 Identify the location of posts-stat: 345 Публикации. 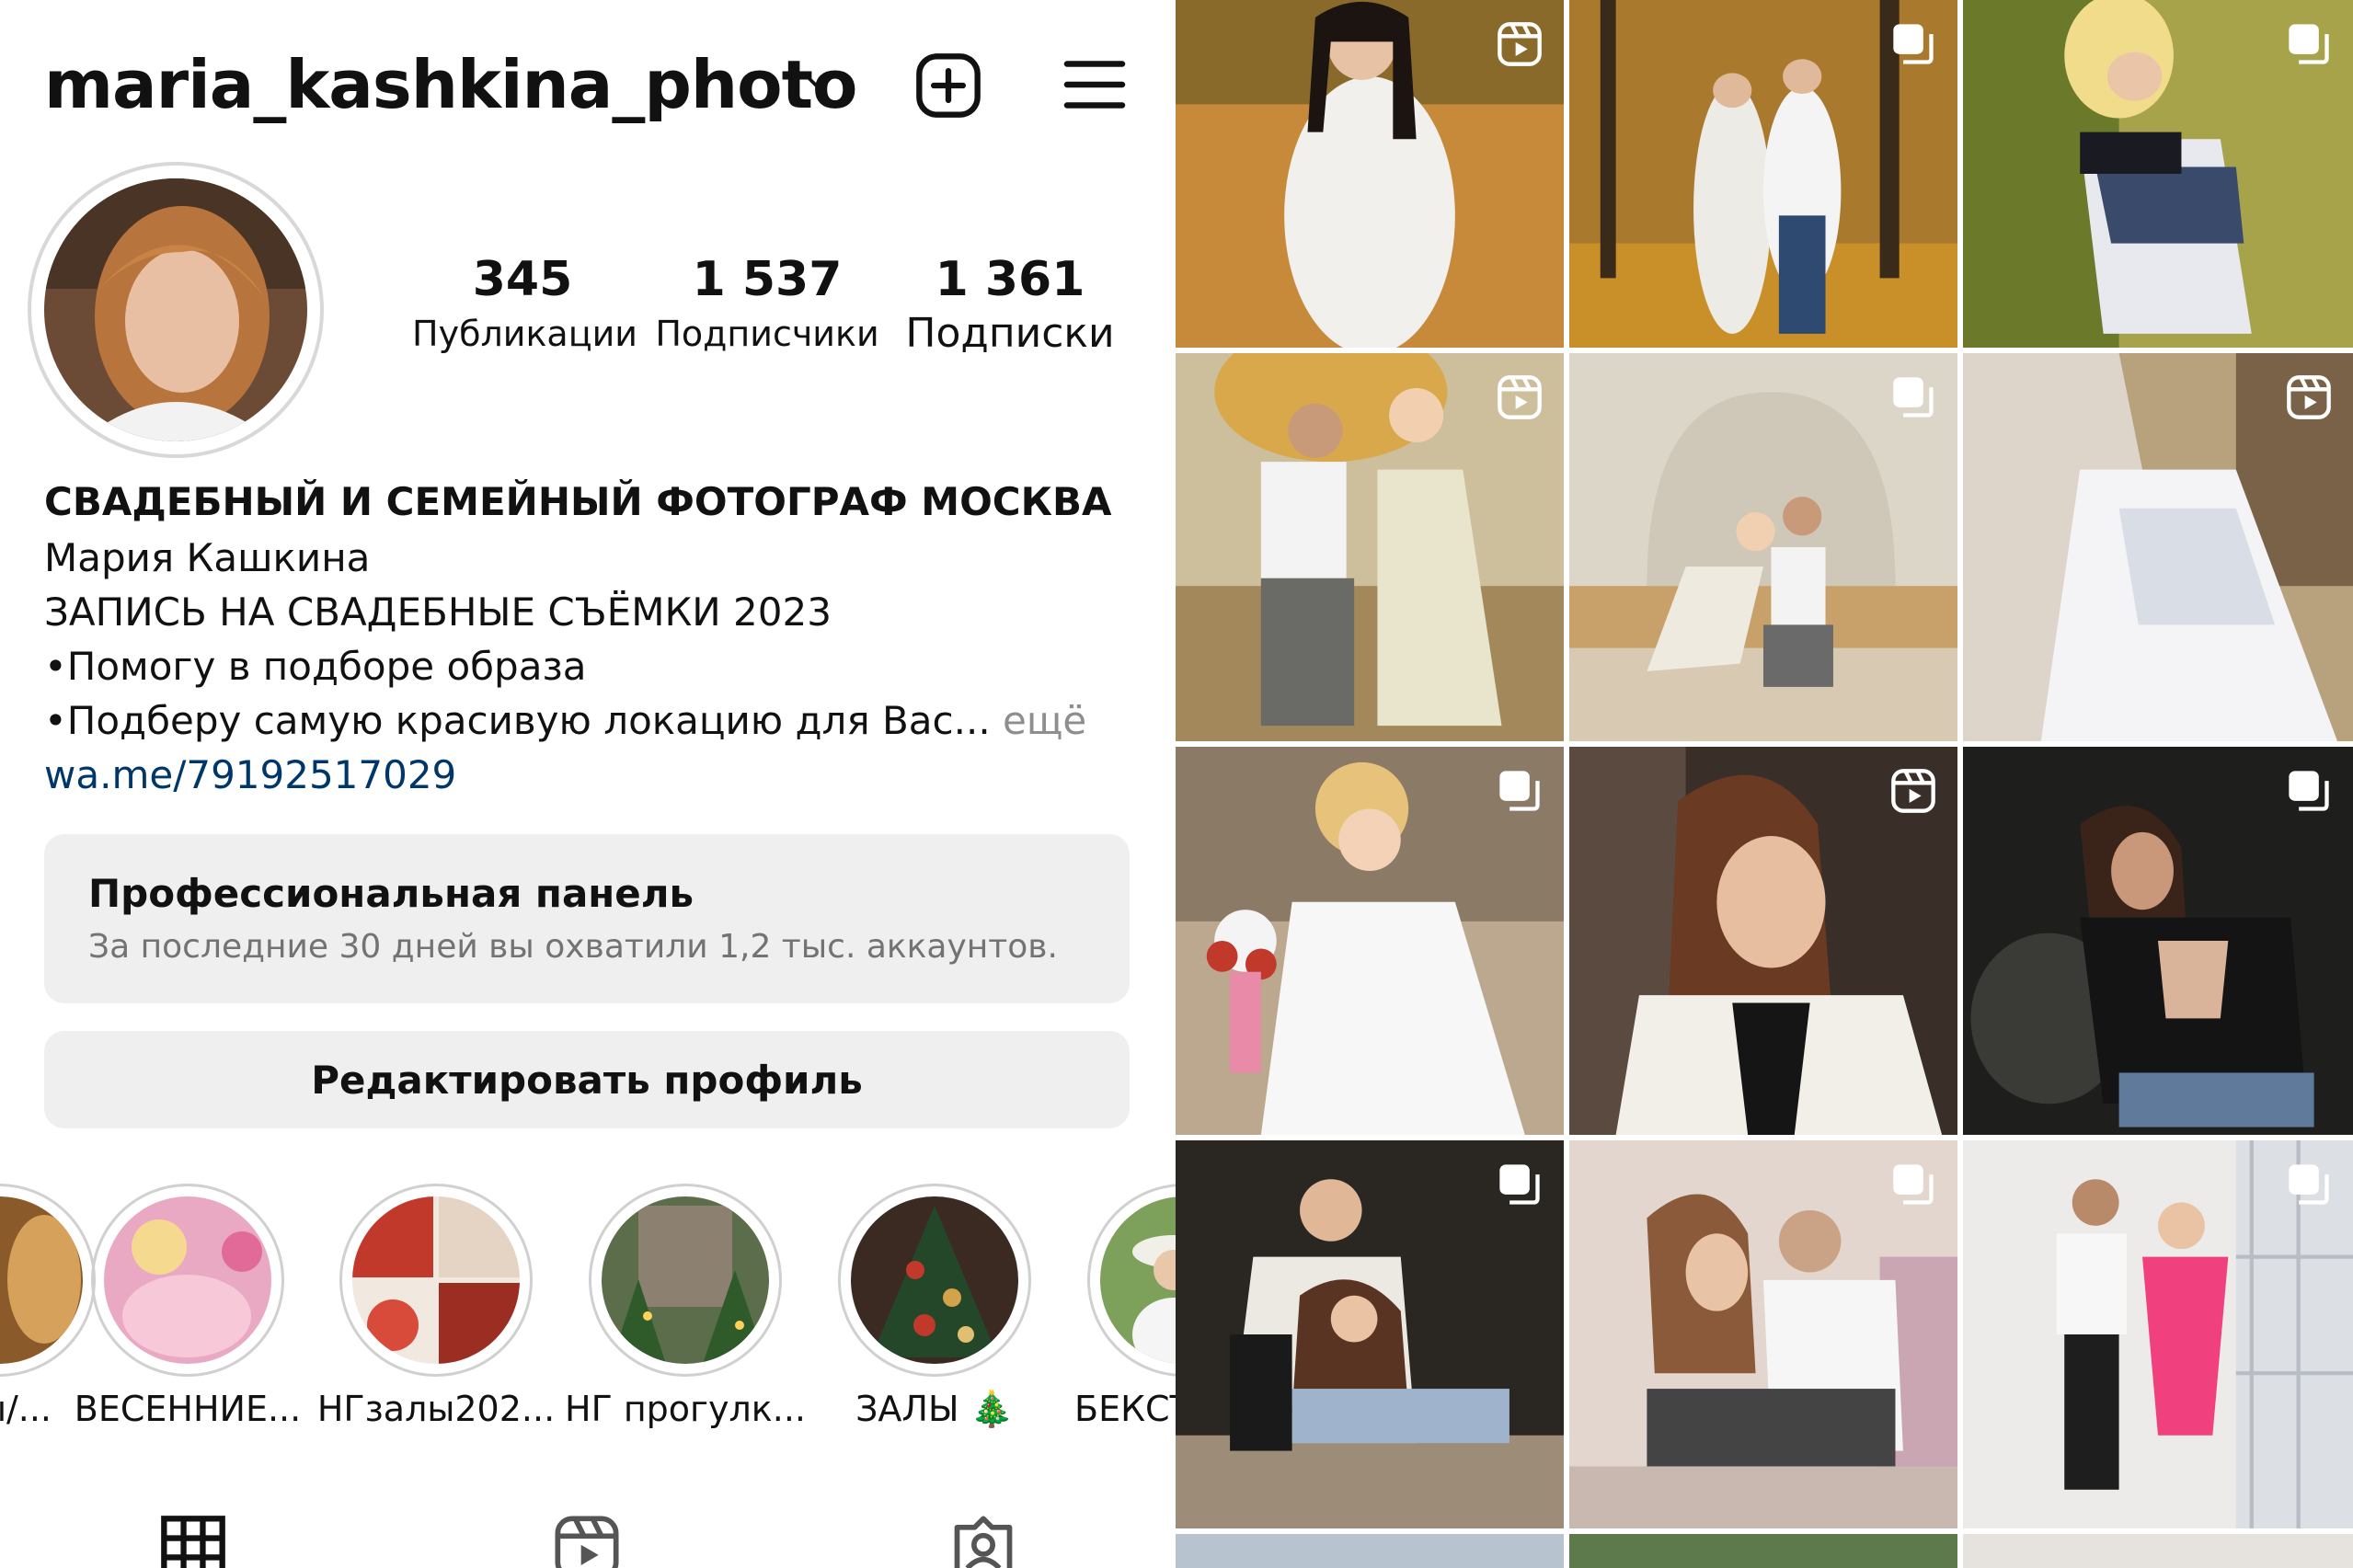
(524, 304).